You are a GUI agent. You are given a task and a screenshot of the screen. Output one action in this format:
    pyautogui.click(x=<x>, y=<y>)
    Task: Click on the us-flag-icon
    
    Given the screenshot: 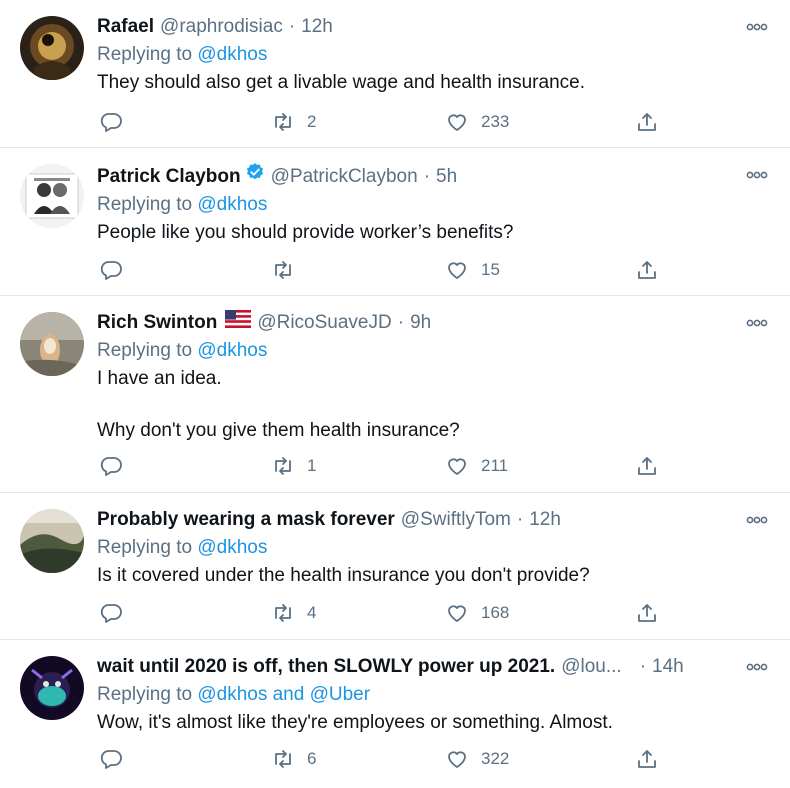 What is the action you would take?
    pyautogui.click(x=238, y=319)
    